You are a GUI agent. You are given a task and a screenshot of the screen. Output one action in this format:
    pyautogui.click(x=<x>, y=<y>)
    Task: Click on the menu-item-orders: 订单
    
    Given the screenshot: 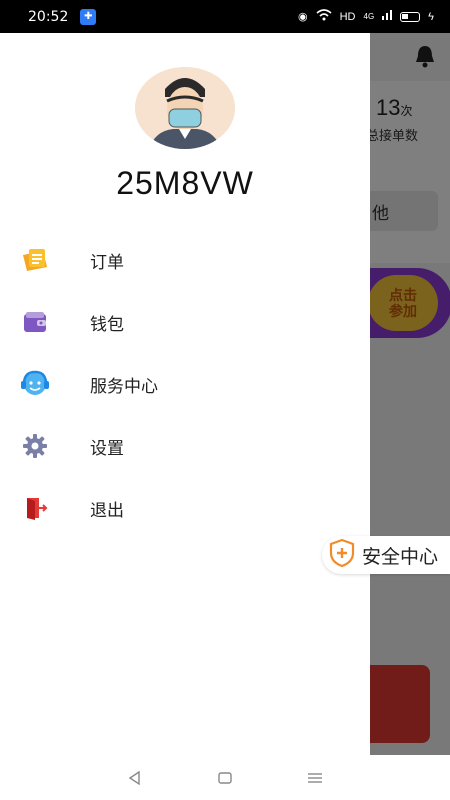 What is the action you would take?
    pyautogui.click(x=185, y=260)
    